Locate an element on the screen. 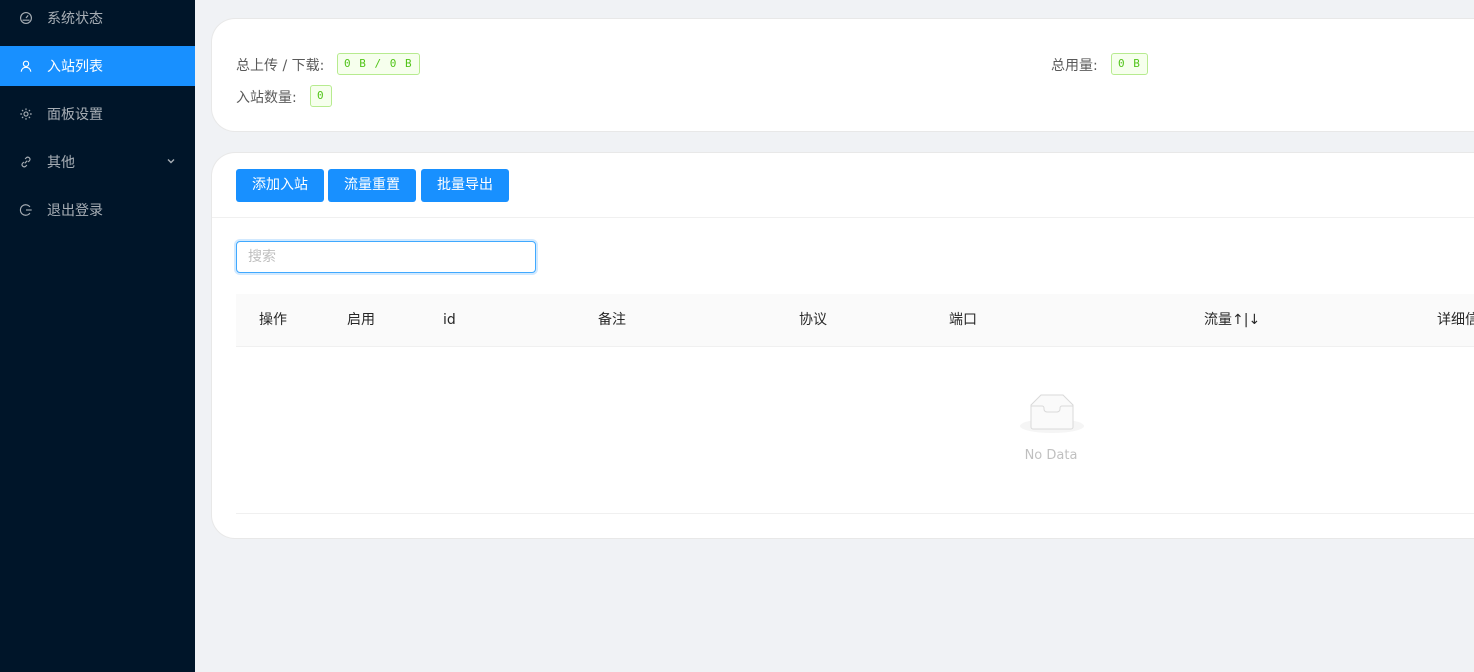 The image size is (1474, 672). chevron-down-icon is located at coordinates (171, 161).